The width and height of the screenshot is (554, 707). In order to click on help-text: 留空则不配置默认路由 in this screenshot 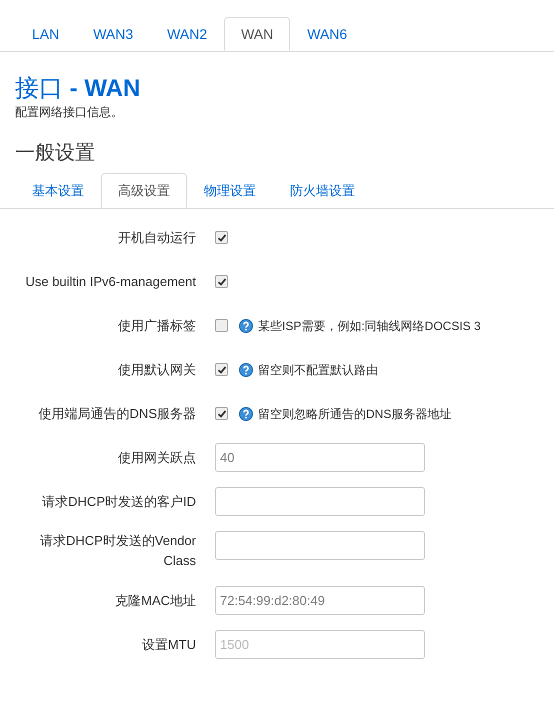, I will do `click(318, 370)`.